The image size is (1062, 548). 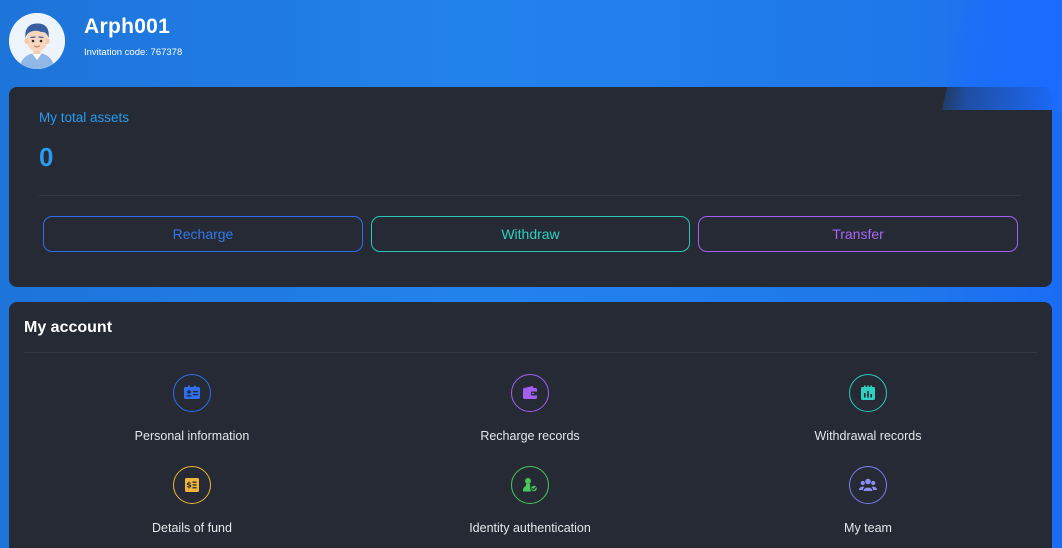 I want to click on menu-item-withdrawal-records: Withdrawal records, so click(x=868, y=418).